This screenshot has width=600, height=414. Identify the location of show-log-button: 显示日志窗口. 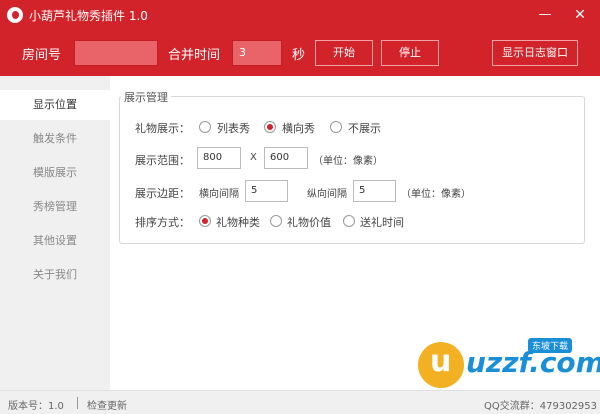
(535, 53).